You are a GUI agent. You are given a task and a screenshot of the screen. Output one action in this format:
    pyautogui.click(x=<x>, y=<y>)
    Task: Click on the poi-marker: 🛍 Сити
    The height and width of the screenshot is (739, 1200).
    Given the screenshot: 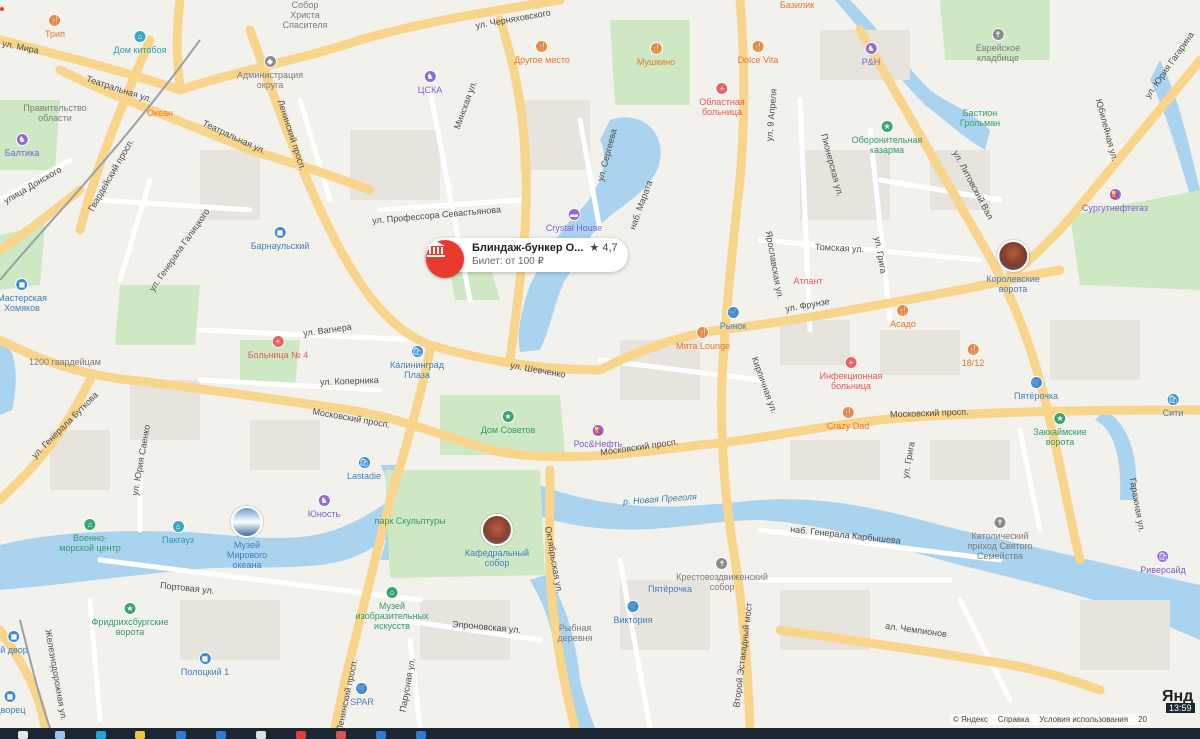 What is the action you would take?
    pyautogui.click(x=1173, y=405)
    